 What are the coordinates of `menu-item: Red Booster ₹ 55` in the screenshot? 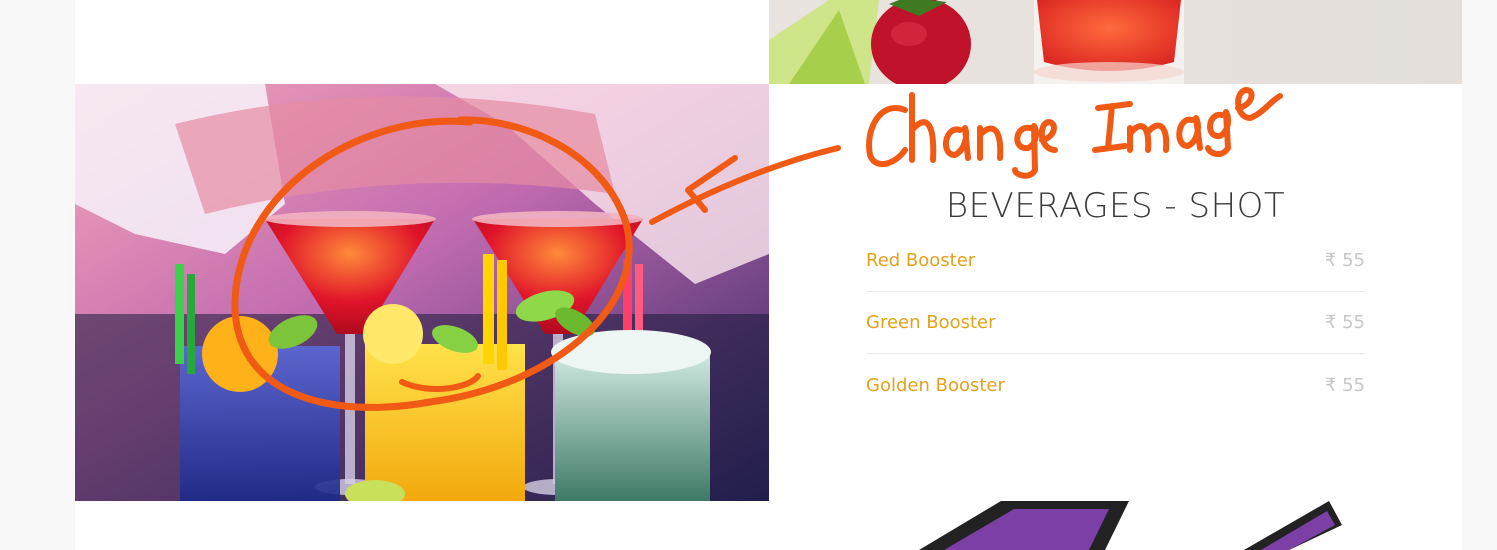 It's located at (1115, 261).